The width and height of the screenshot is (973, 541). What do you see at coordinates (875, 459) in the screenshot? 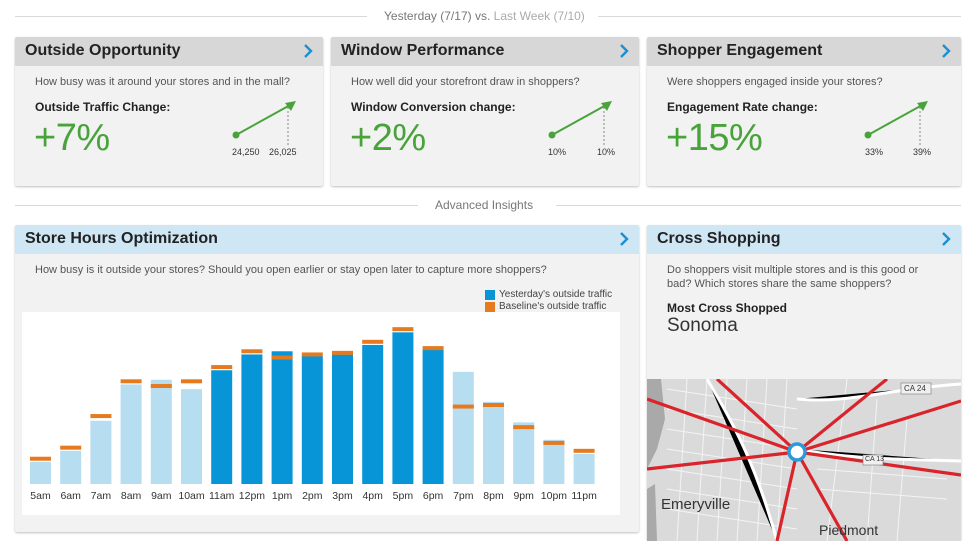
I see `road-label: CA 13` at bounding box center [875, 459].